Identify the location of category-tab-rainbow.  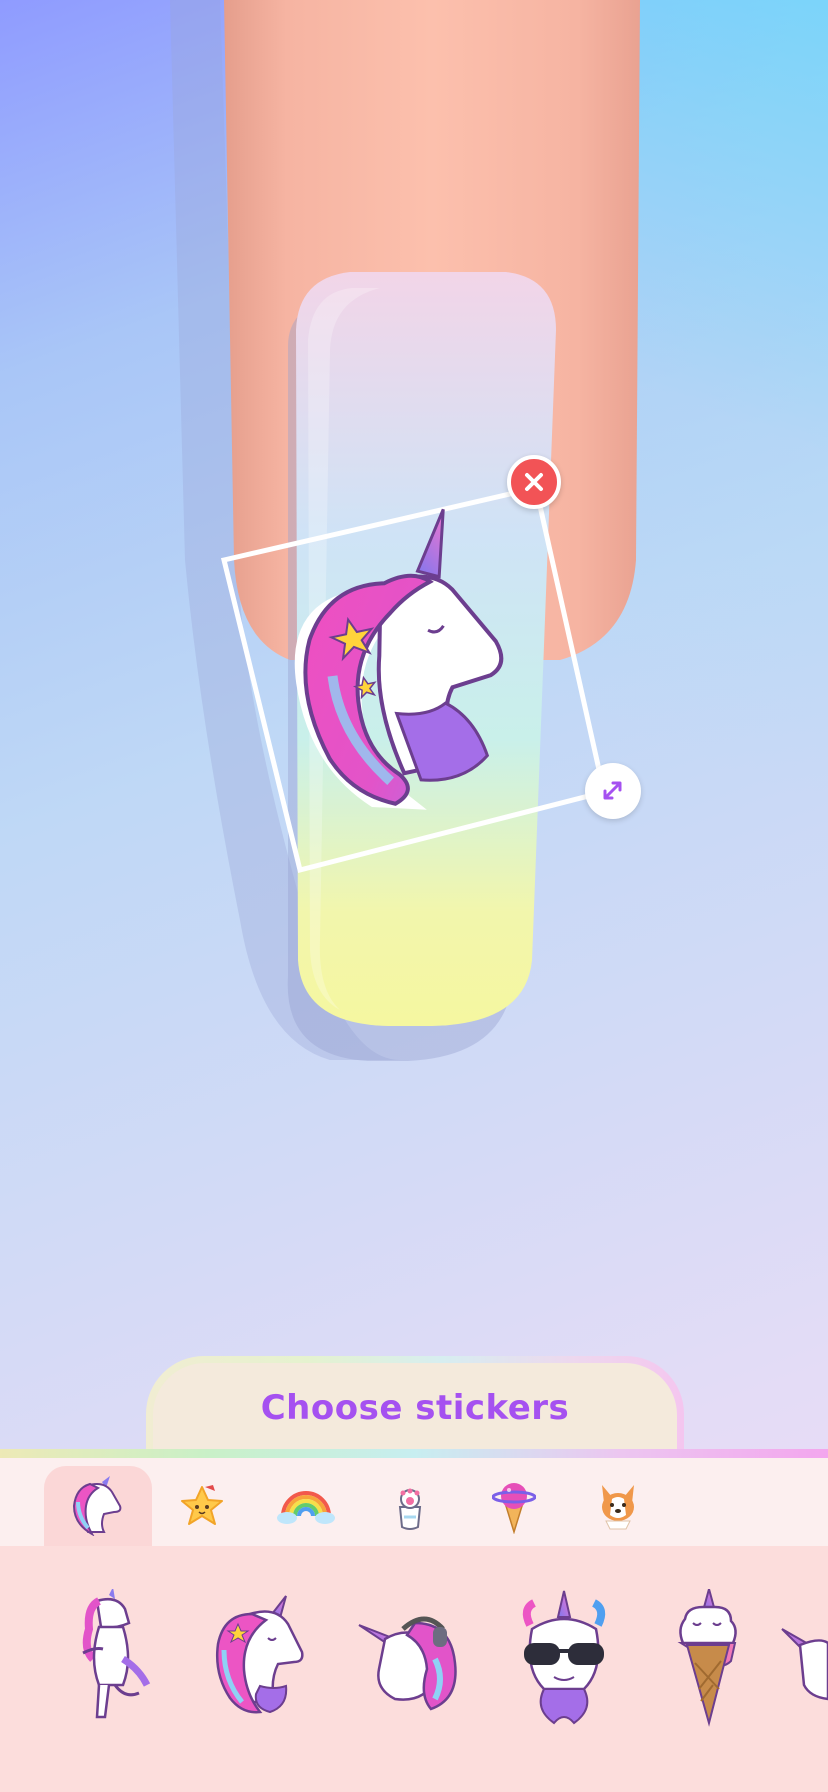
(306, 1506).